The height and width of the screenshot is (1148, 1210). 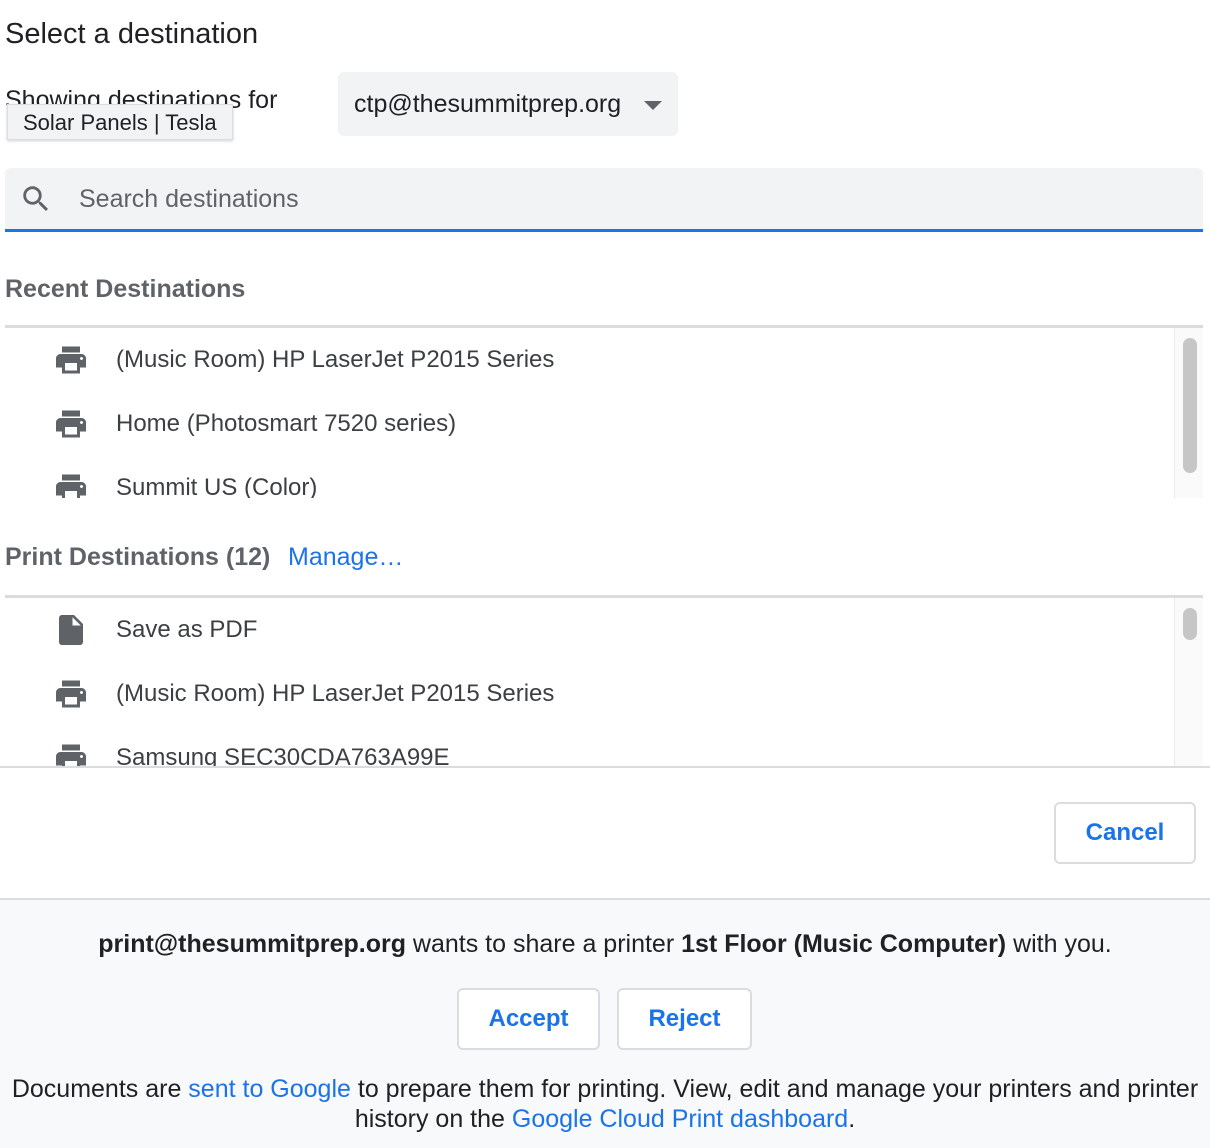 What do you see at coordinates (653, 105) in the screenshot?
I see `caret-down-icon` at bounding box center [653, 105].